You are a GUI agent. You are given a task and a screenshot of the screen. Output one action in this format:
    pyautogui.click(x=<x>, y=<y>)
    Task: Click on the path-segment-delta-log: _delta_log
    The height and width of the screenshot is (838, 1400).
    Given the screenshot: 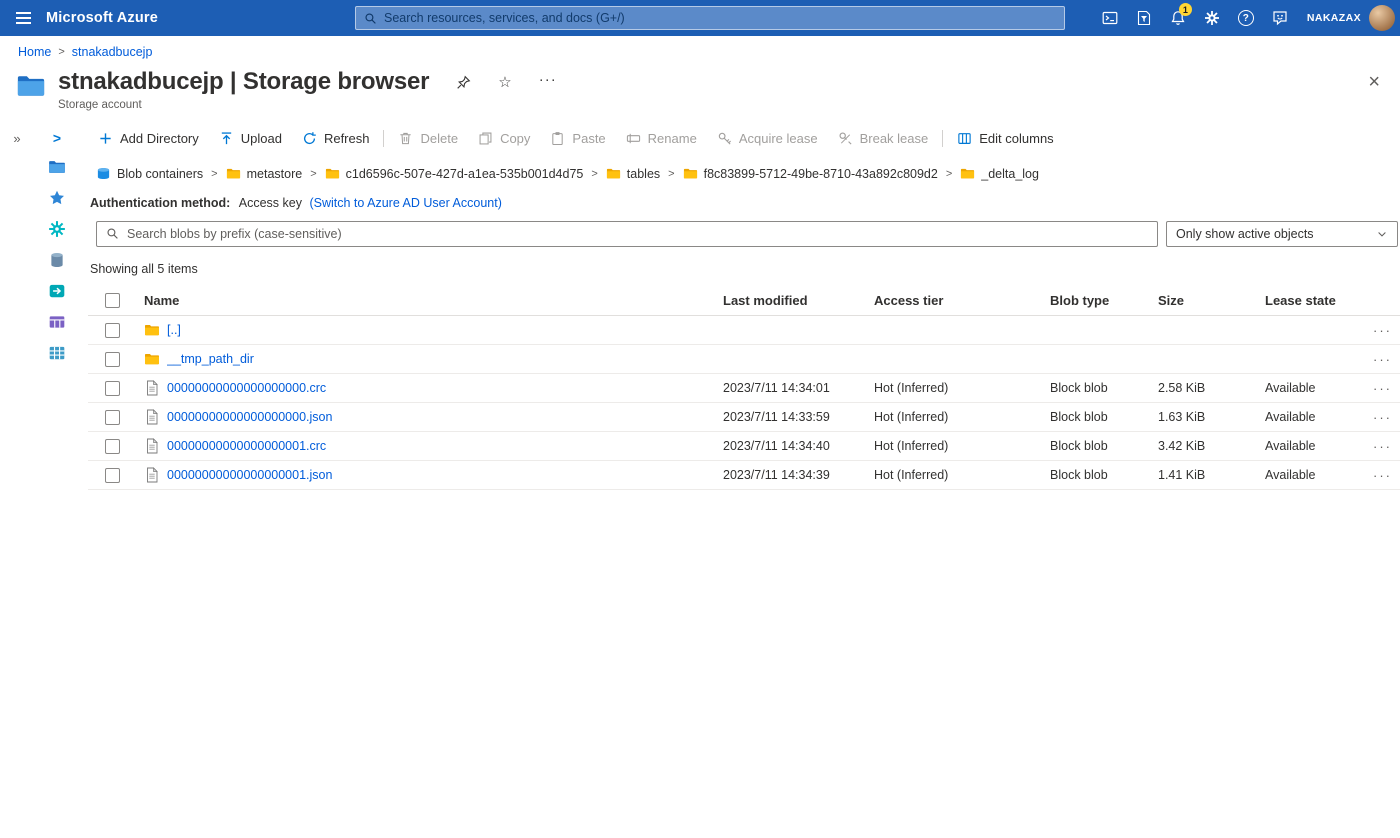 What is the action you would take?
    pyautogui.click(x=999, y=173)
    